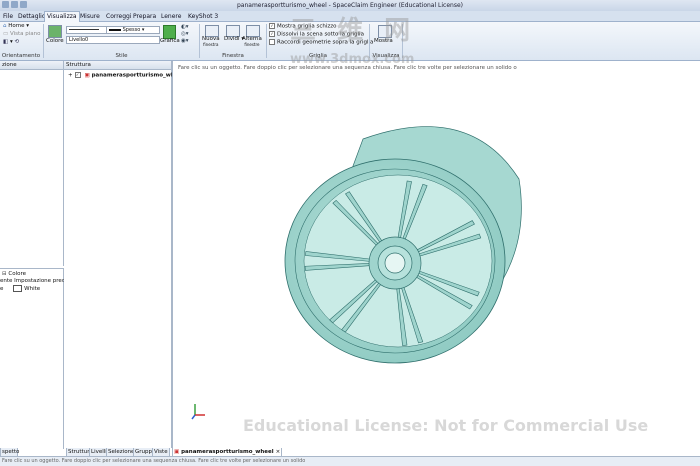 This screenshot has width=700, height=466. I want to click on line-style-select: Spesso ▾, so click(133, 30).